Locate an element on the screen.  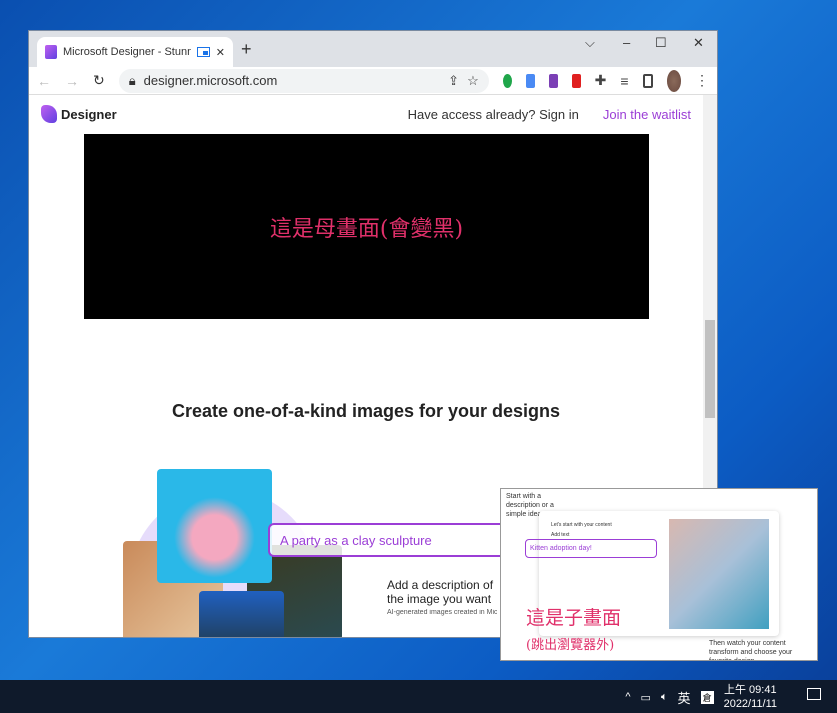
join-waitlist-link: Join the waitlist is located at coordinates (647, 114).